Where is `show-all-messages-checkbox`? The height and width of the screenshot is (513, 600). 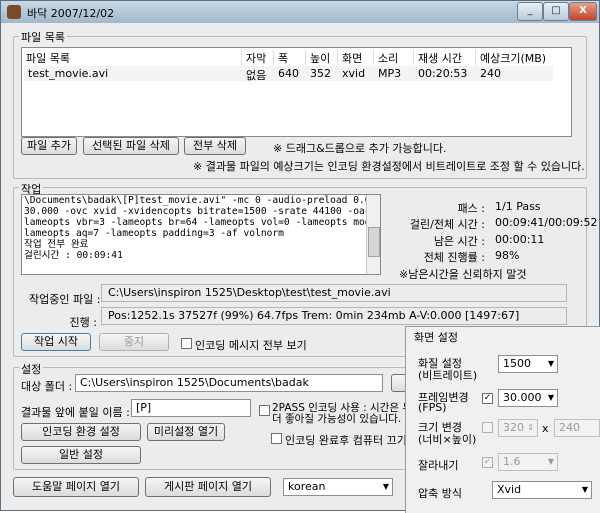
show-all-messages-checkbox is located at coordinates (186, 343).